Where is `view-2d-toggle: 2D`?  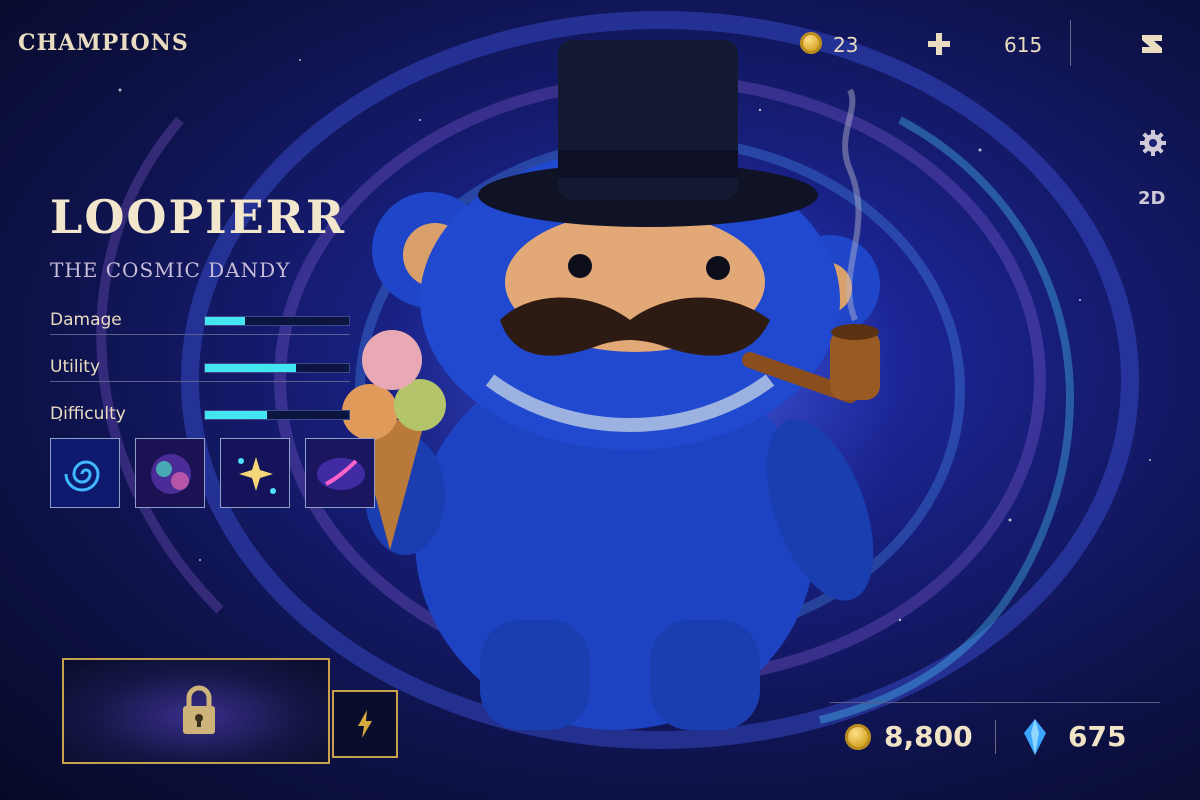
view-2d-toggle: 2D is located at coordinates (1151, 198).